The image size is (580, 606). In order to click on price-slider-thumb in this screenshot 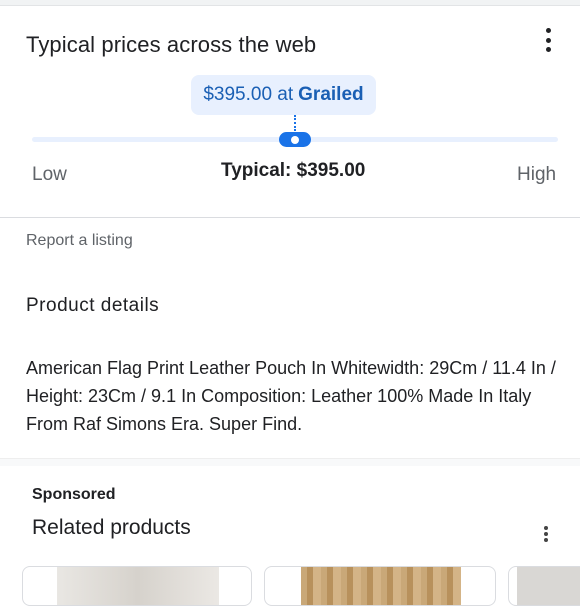, I will do `click(295, 139)`.